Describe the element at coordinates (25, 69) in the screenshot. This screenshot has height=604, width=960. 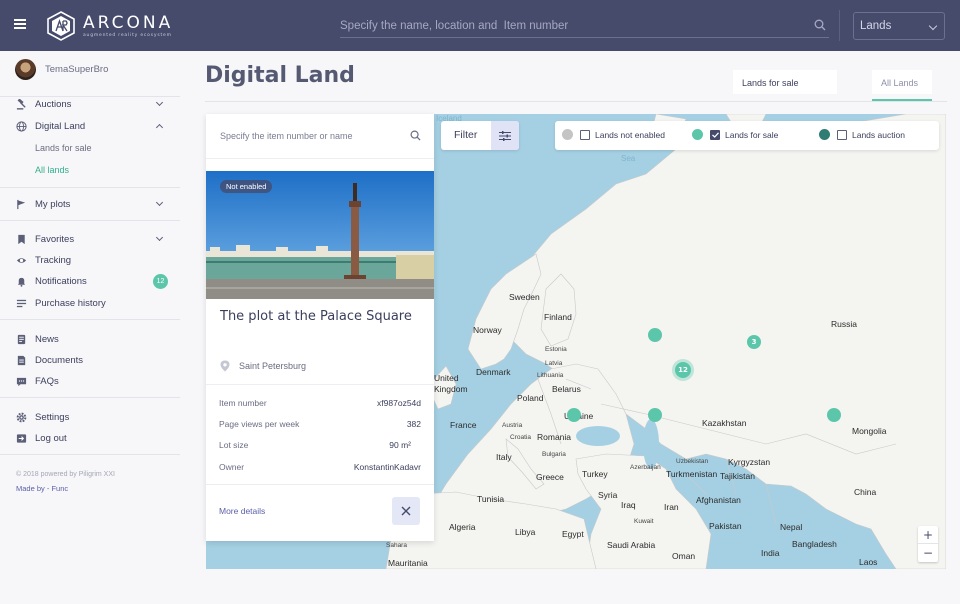
I see `avatar` at that location.